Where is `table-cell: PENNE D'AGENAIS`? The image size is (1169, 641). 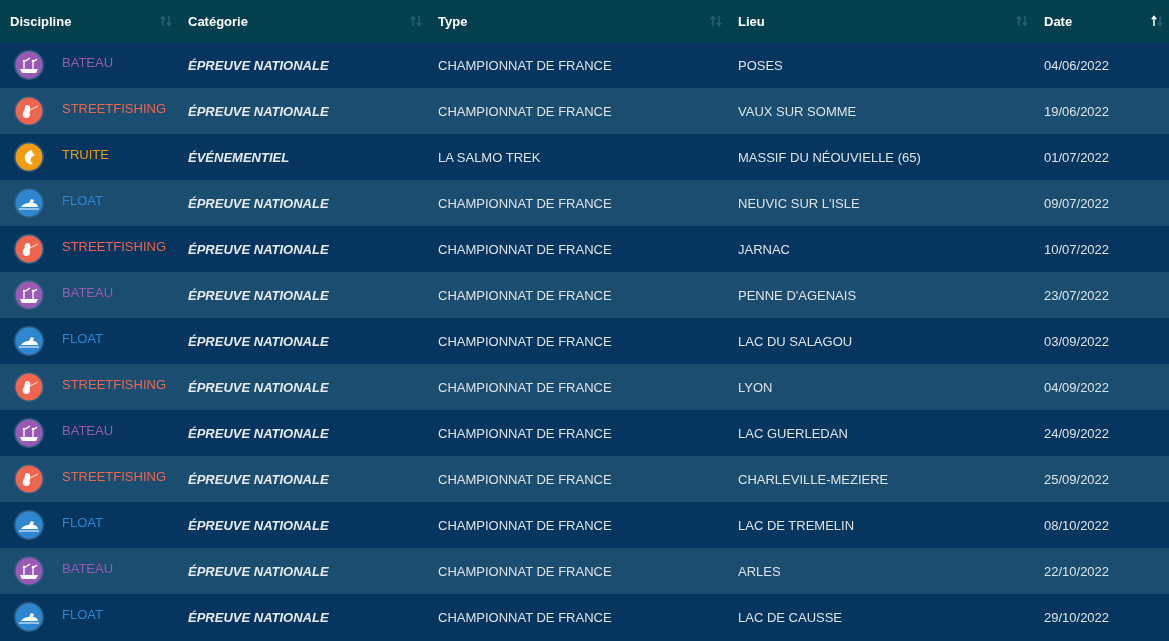 table-cell: PENNE D'AGENAIS is located at coordinates (881, 295).